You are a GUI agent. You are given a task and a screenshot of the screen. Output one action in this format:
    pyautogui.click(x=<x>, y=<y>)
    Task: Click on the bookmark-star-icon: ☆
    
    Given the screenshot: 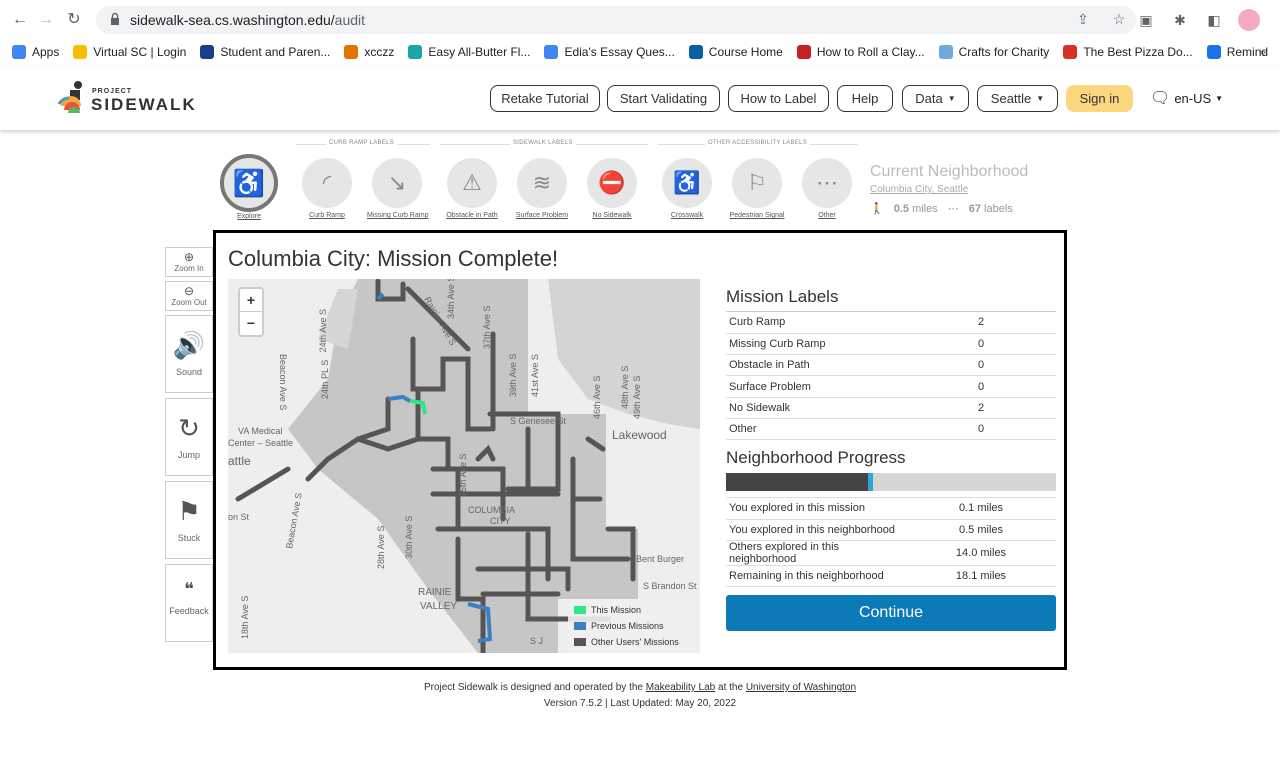 What is the action you would take?
    pyautogui.click(x=1119, y=19)
    